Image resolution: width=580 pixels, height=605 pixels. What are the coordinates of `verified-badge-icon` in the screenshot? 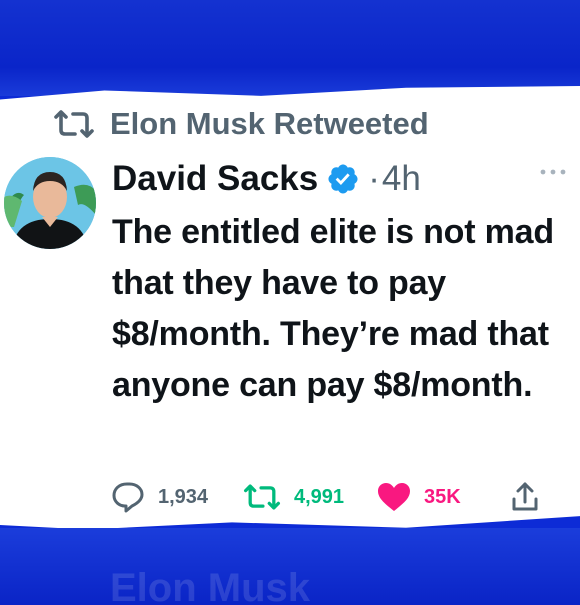 It's located at (343, 179).